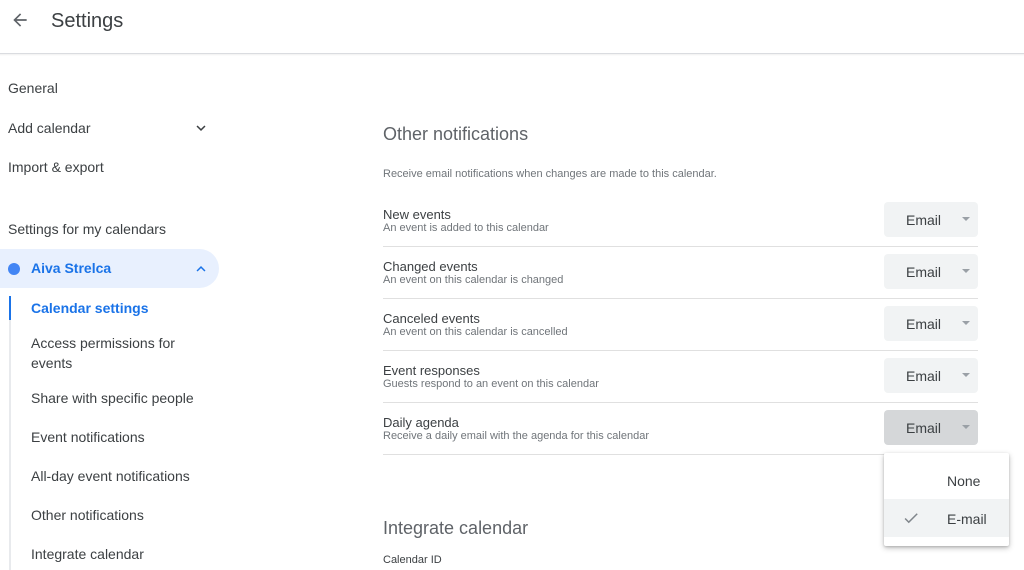 The image size is (1024, 570). What do you see at coordinates (71, 268) in the screenshot?
I see `calendar-name: Aiva Strelca` at bounding box center [71, 268].